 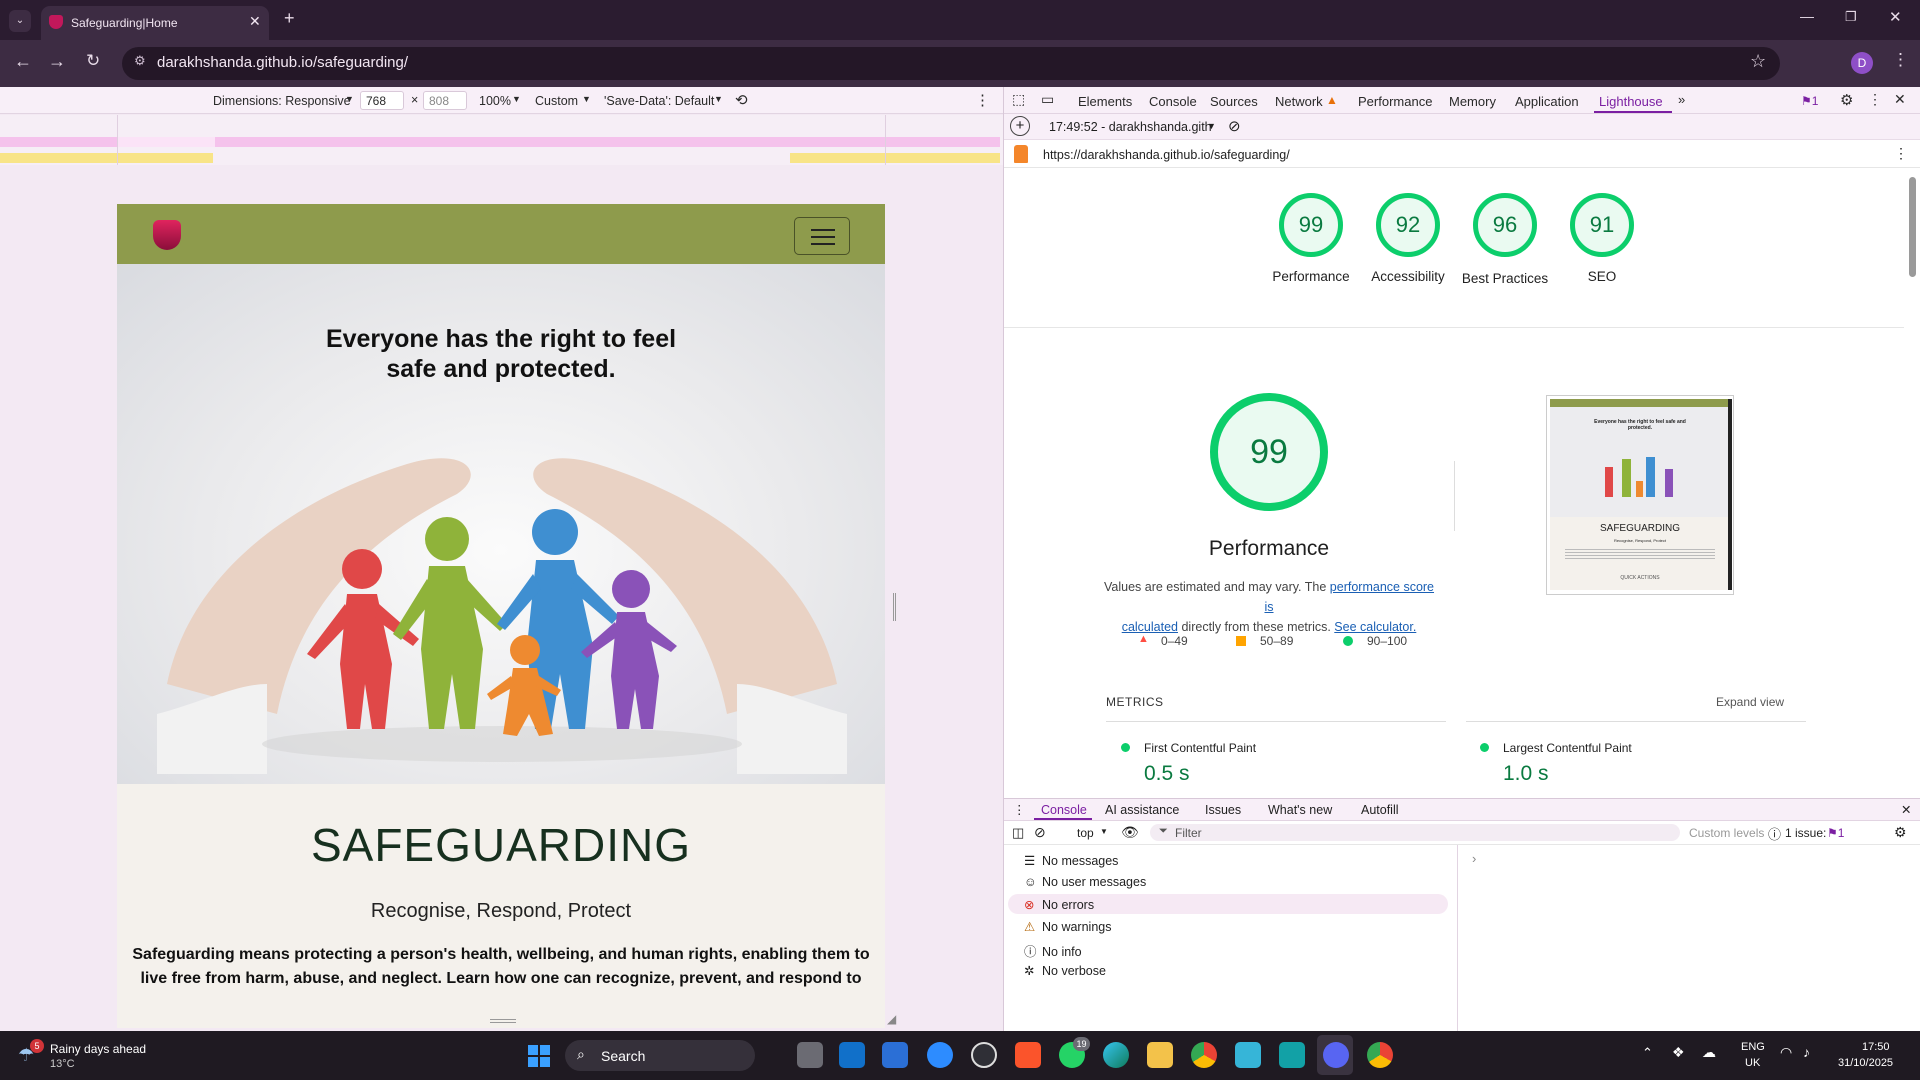 I want to click on store-icon, so click(x=895, y=1055).